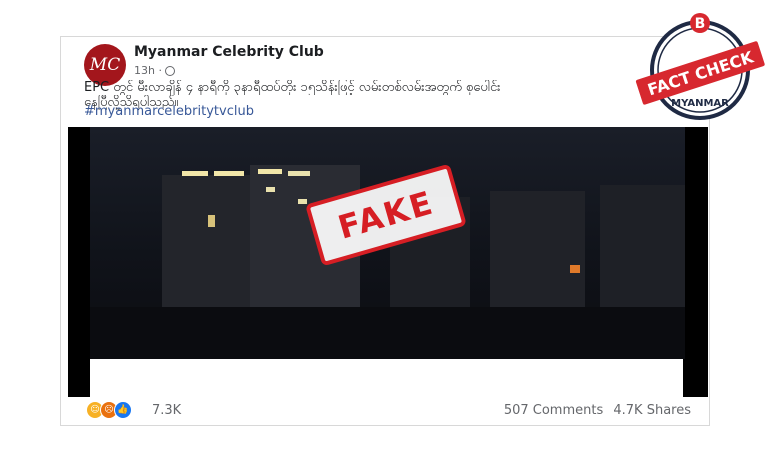  Describe the element at coordinates (700, 66) in the screenshot. I see `fact-check-badge: B FACT CHECK MYANMAR` at that location.